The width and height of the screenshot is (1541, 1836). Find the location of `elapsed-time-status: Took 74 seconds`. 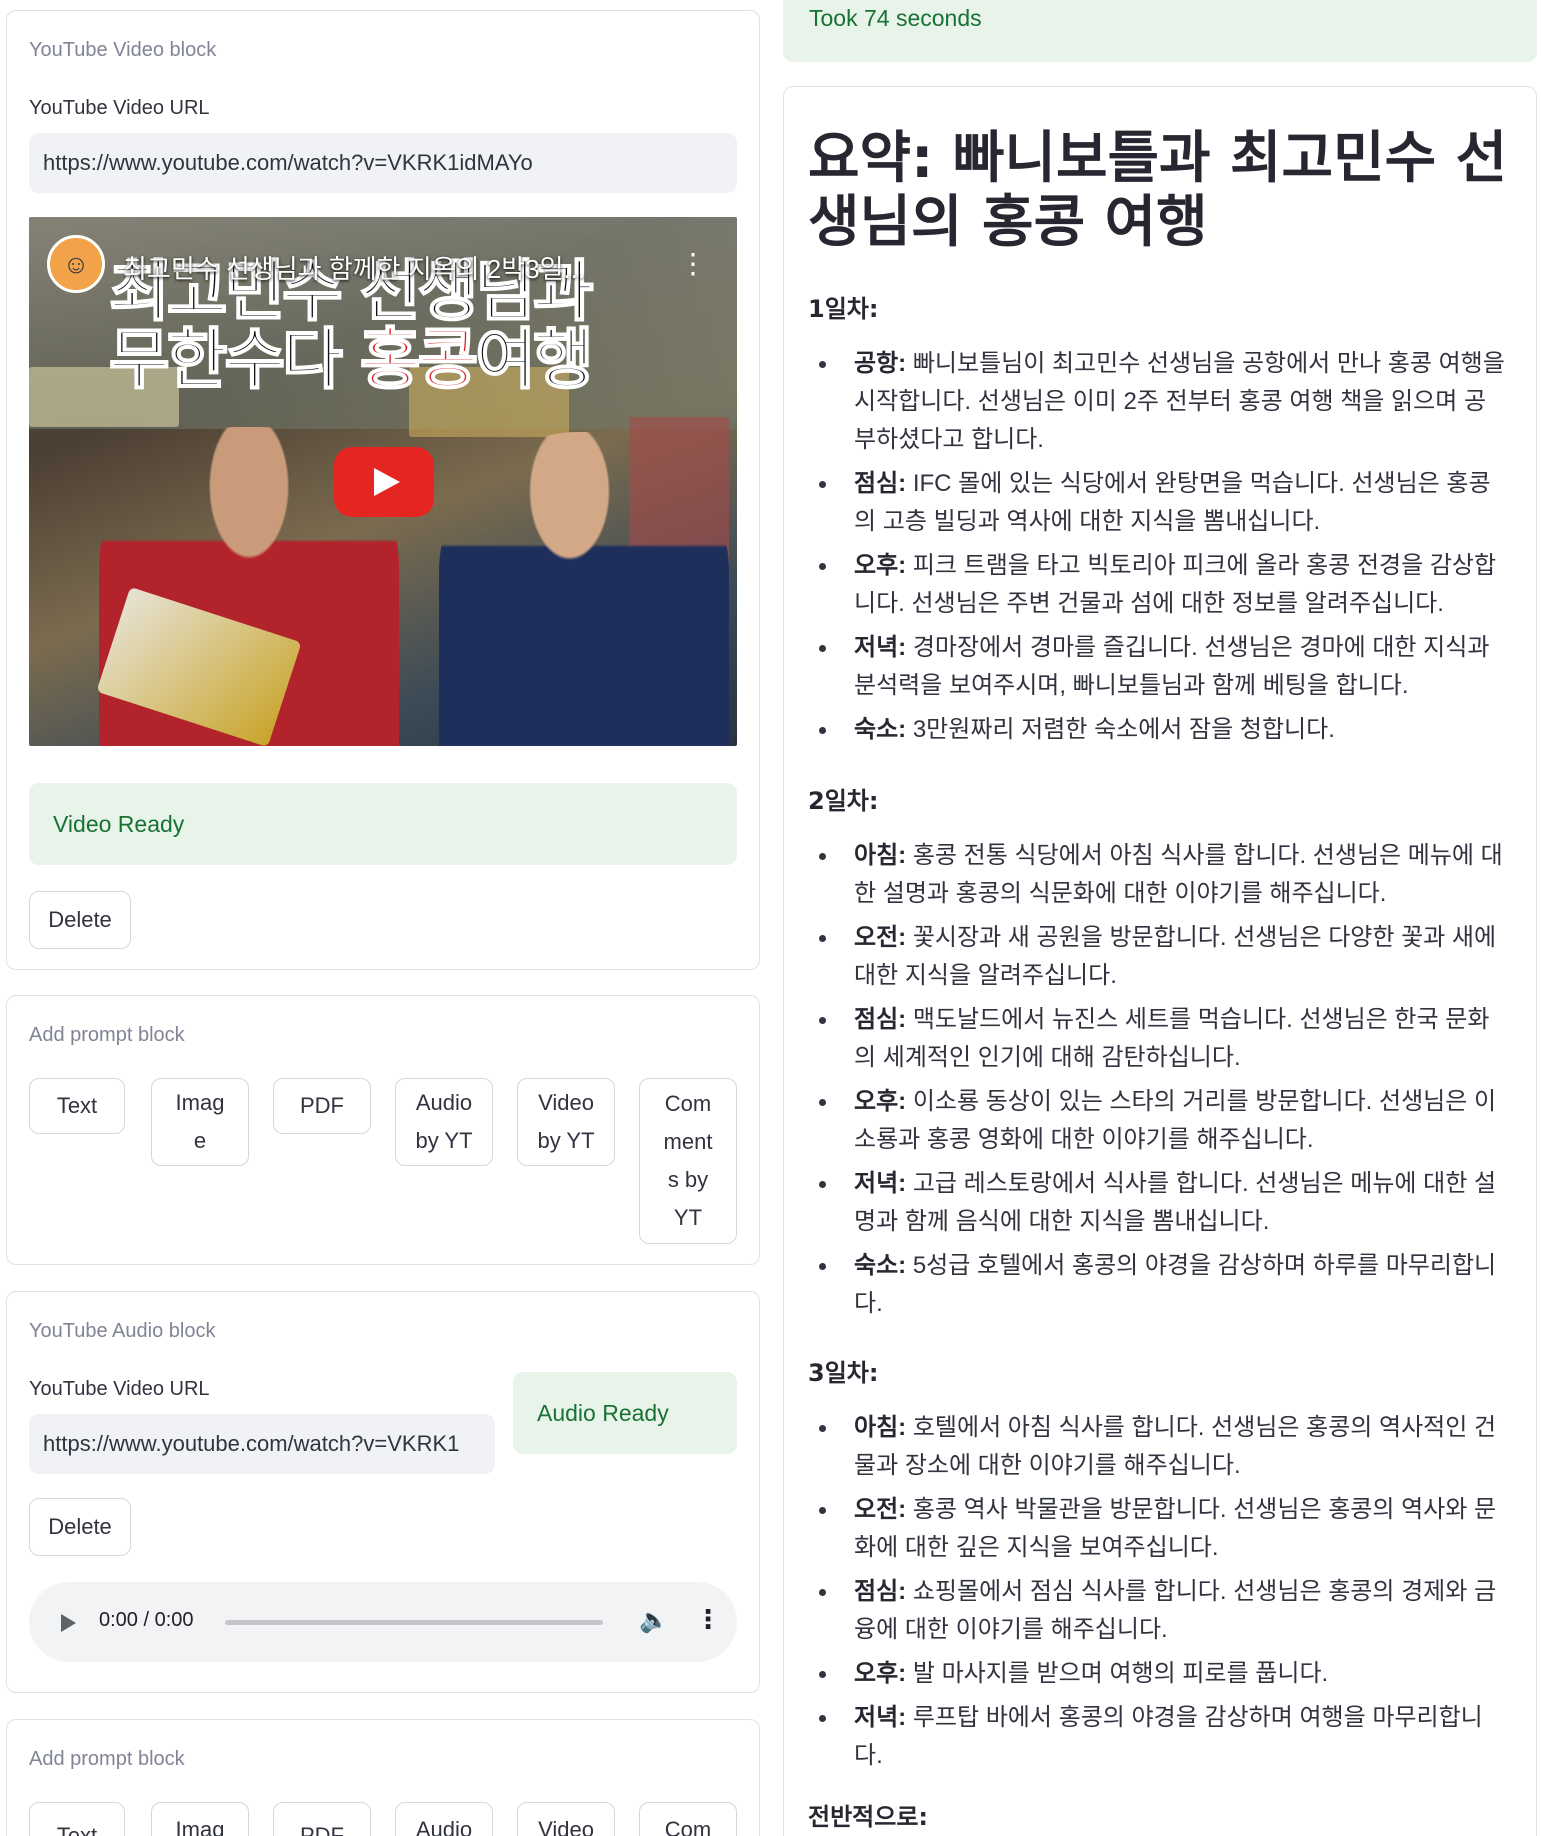

elapsed-time-status: Took 74 seconds is located at coordinates (1160, 31).